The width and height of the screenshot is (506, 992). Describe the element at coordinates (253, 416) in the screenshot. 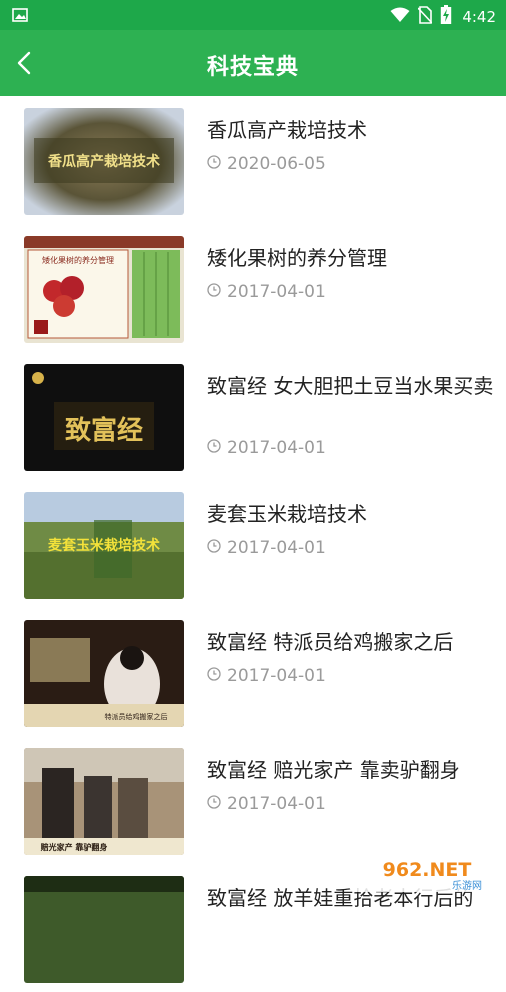

I see `list-item: 致富经 致富经 女大胆把土豆当水果买卖 2017-04-01` at that location.